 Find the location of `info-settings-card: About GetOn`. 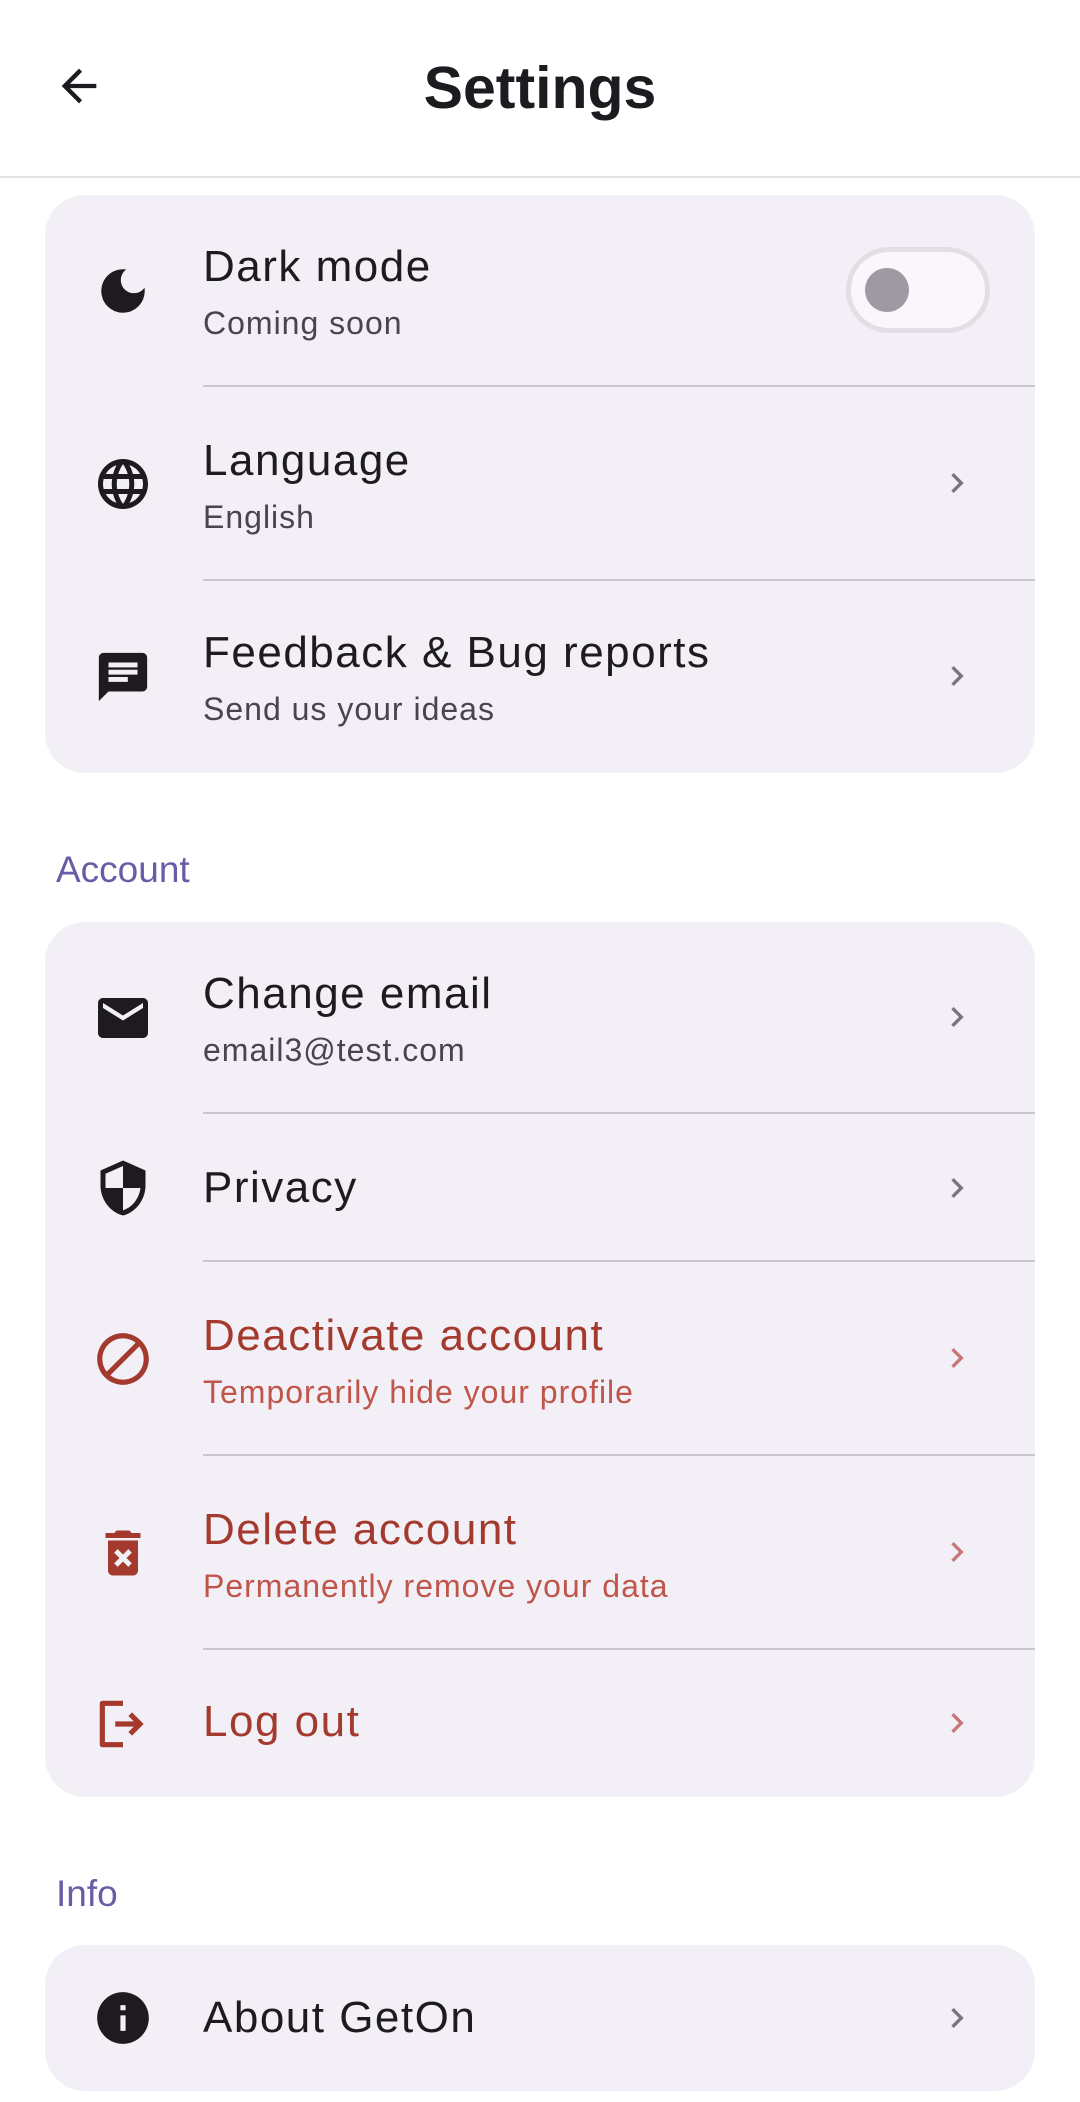

info-settings-card: About GetOn is located at coordinates (540, 2018).